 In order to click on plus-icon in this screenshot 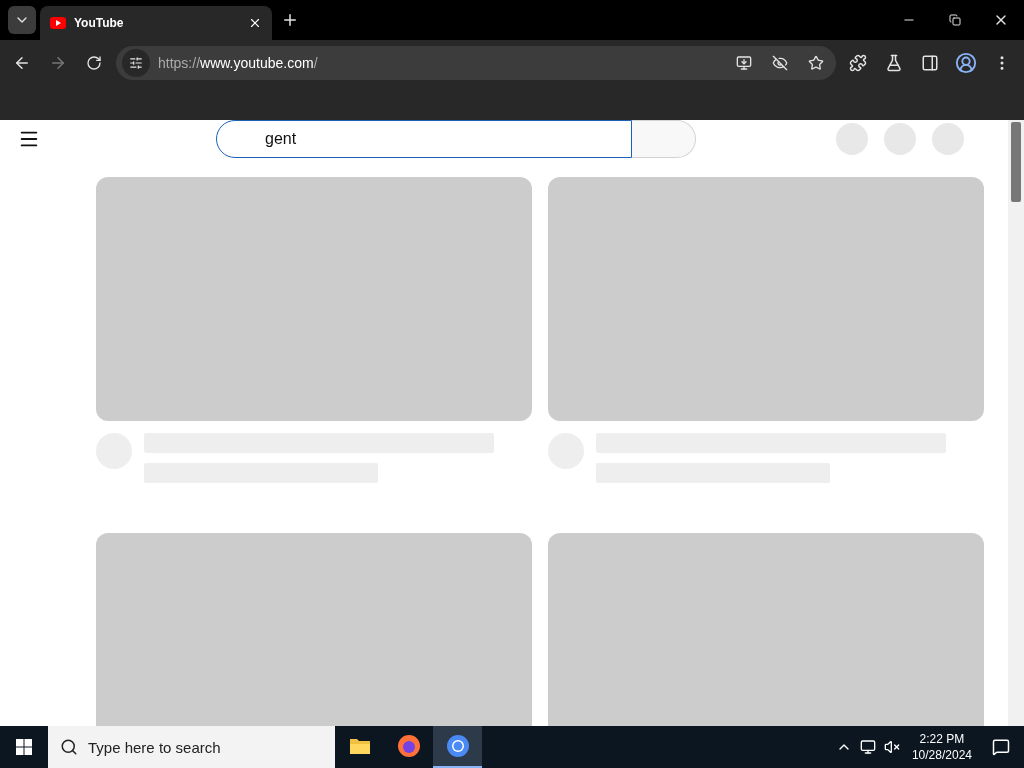, I will do `click(290, 20)`.